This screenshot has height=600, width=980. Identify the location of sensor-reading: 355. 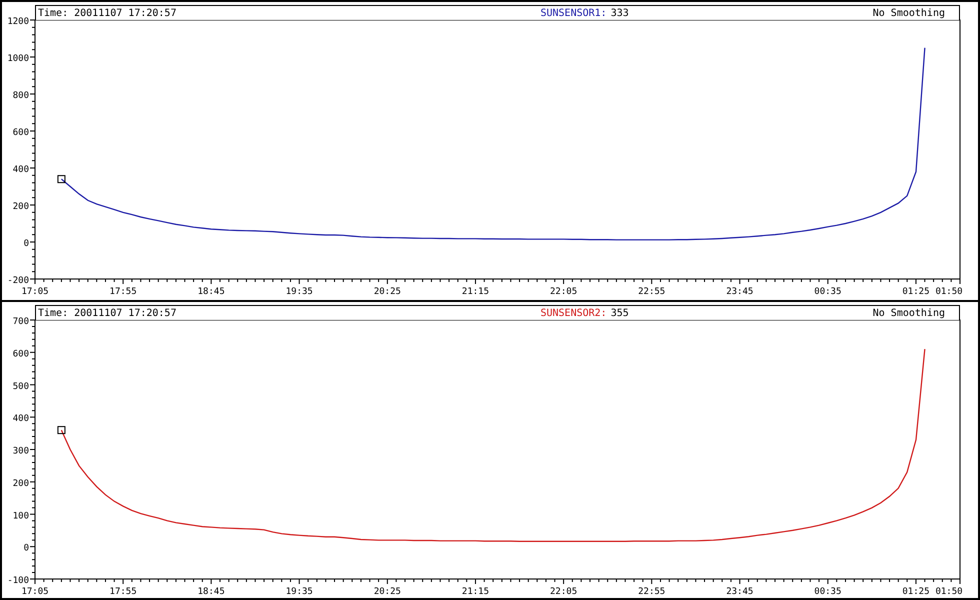
(619, 313).